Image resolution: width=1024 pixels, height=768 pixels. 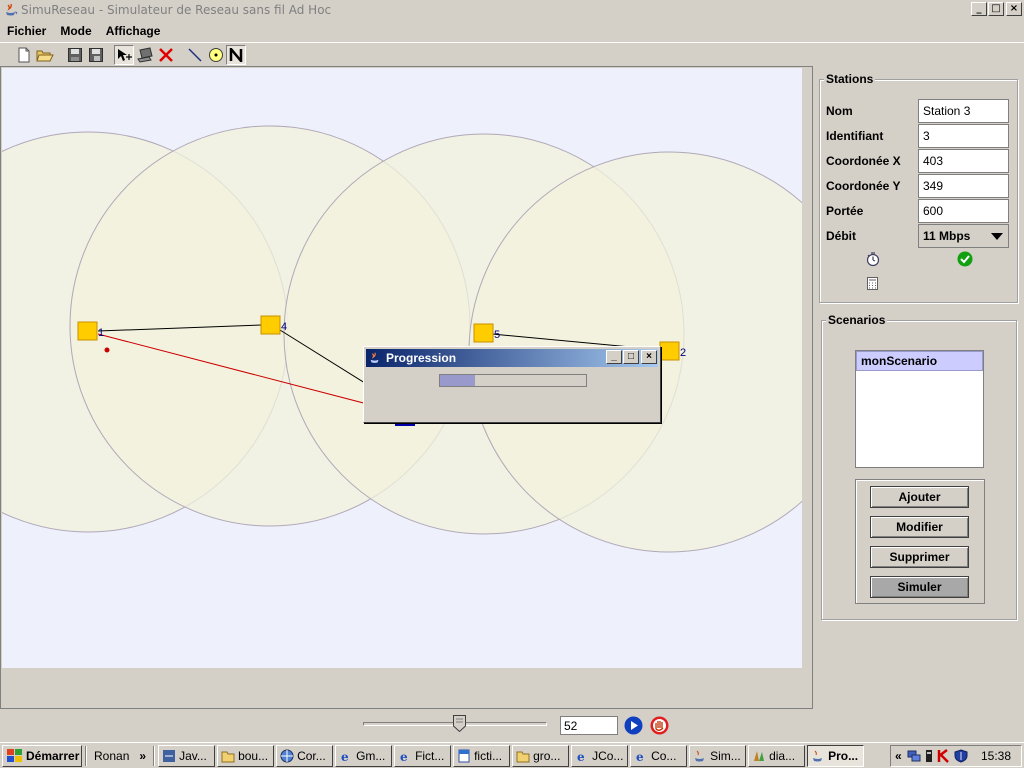 What do you see at coordinates (96, 55) in the screenshot?
I see `save-as-button` at bounding box center [96, 55].